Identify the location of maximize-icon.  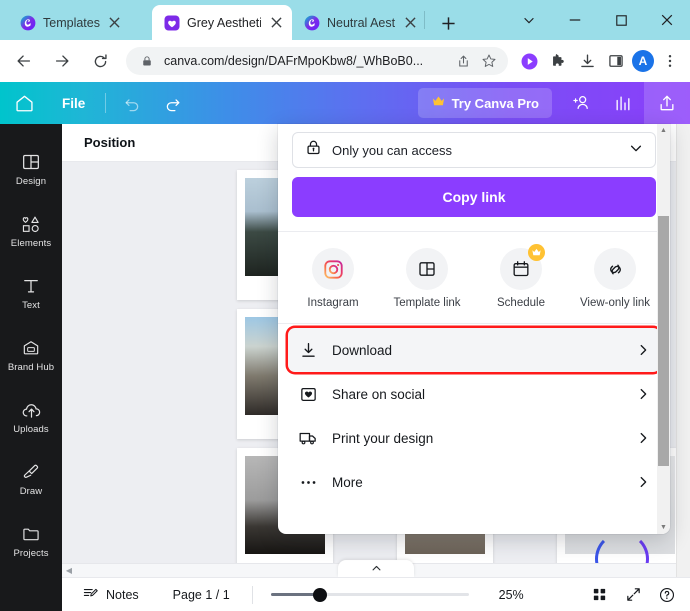
(621, 20).